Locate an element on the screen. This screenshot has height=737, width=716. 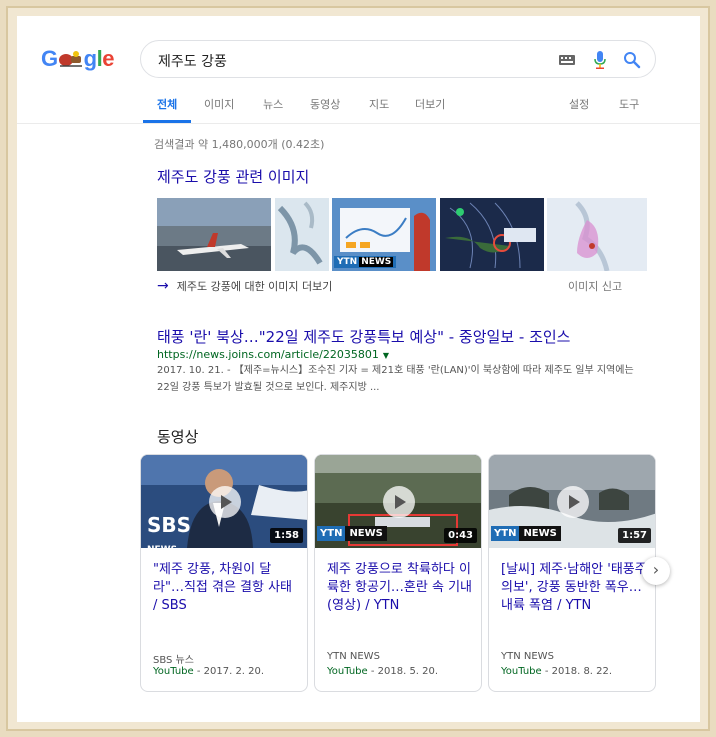
google-logo: Ggle is located at coordinates (77, 59).